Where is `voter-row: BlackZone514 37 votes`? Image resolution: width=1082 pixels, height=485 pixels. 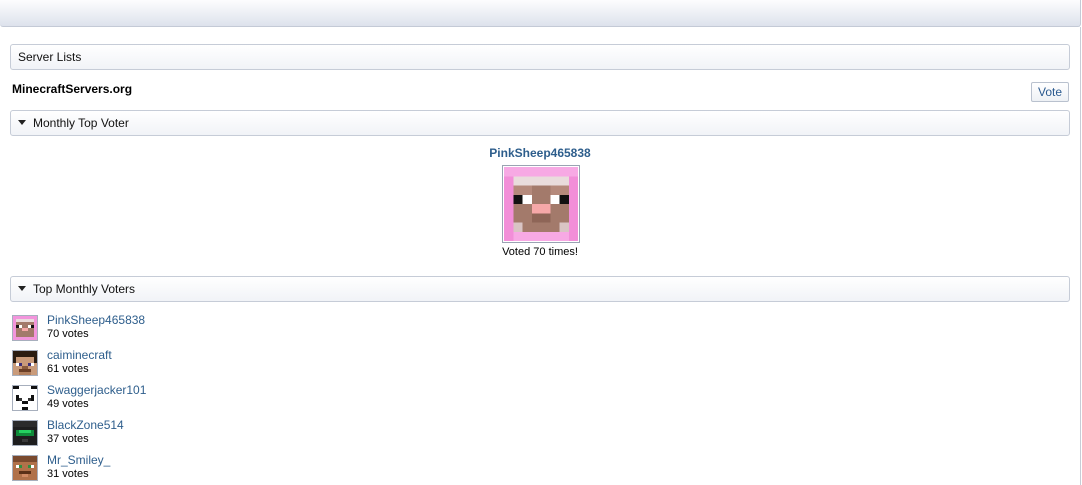 voter-row: BlackZone514 37 votes is located at coordinates (212, 433).